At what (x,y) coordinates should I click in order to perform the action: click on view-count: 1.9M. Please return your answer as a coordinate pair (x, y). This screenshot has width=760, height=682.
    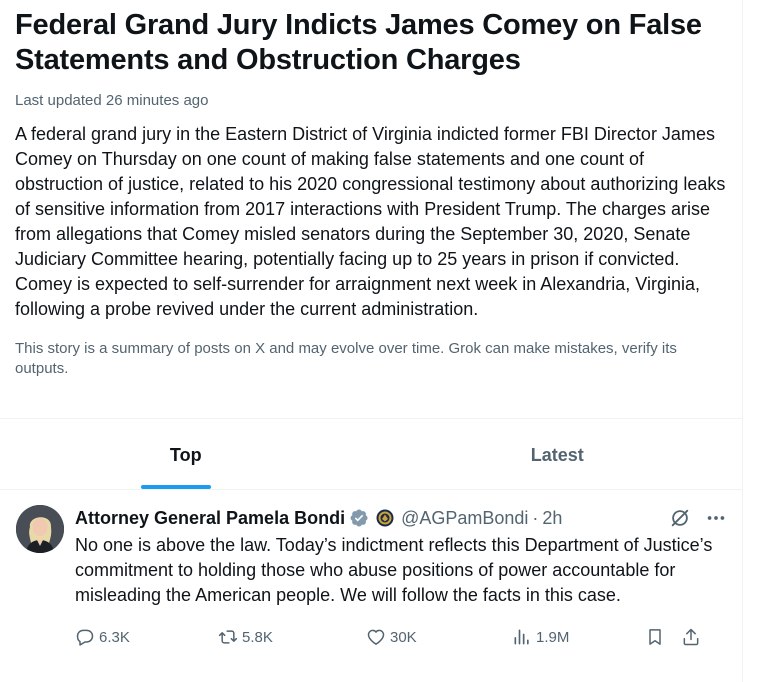
    Looking at the image, I should click on (553, 637).